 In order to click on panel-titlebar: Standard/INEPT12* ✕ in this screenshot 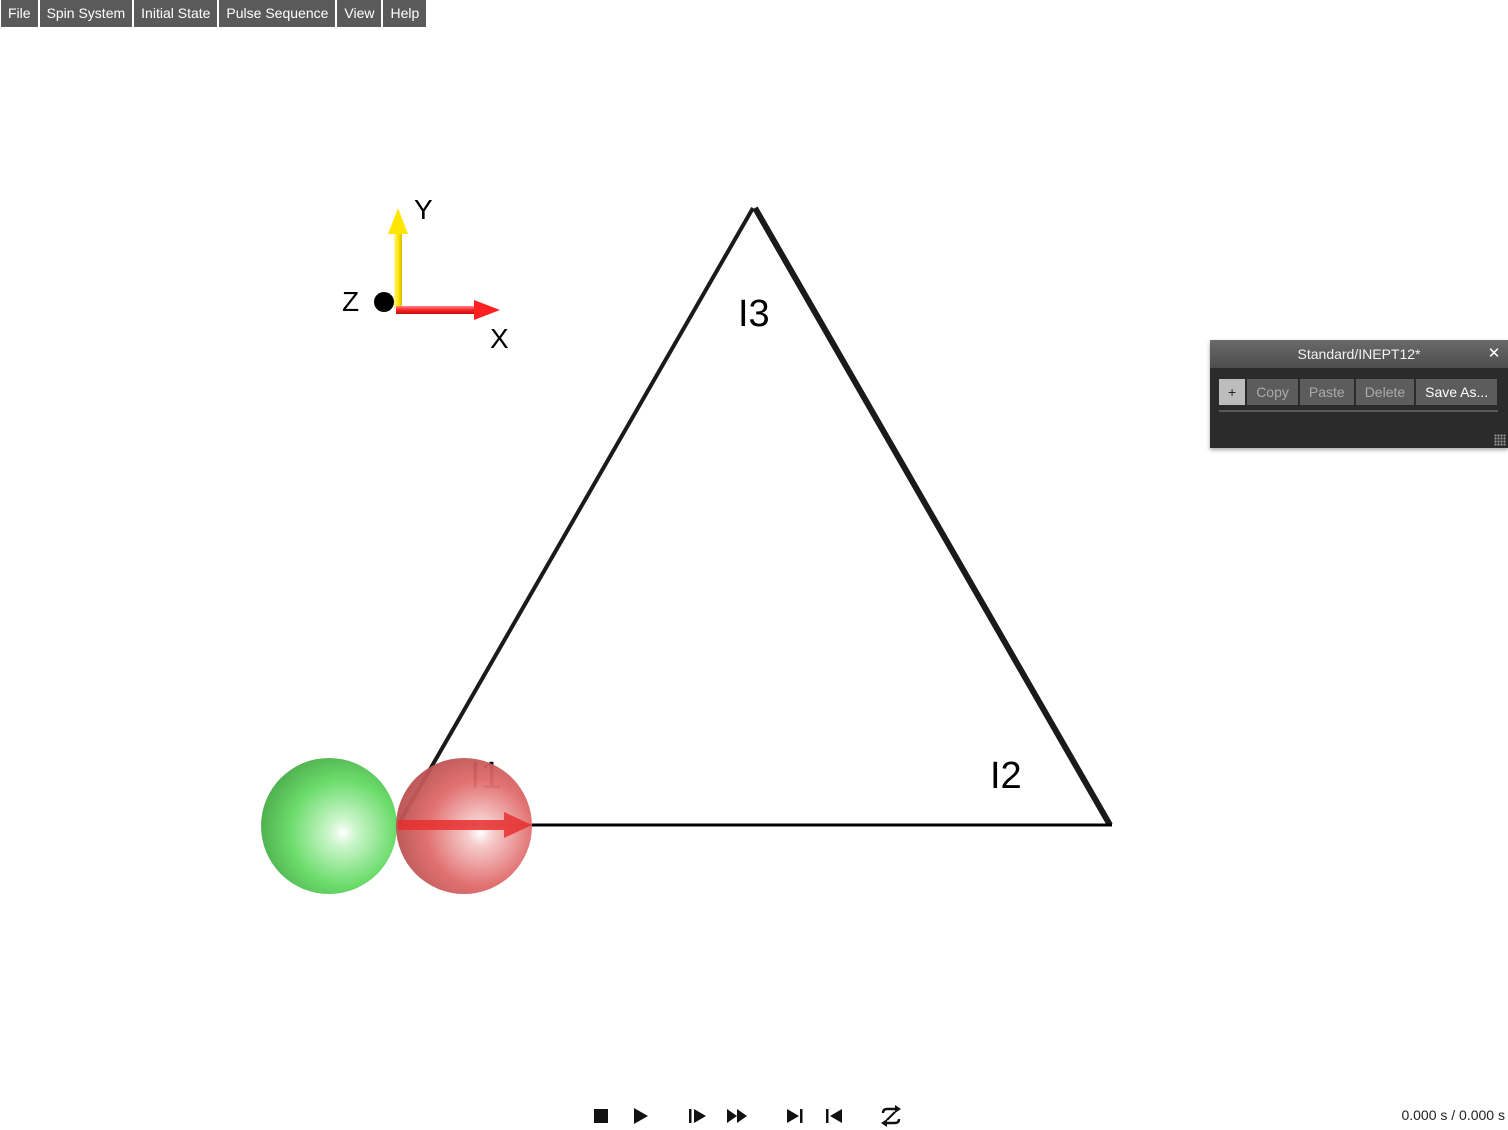, I will do `click(1359, 354)`.